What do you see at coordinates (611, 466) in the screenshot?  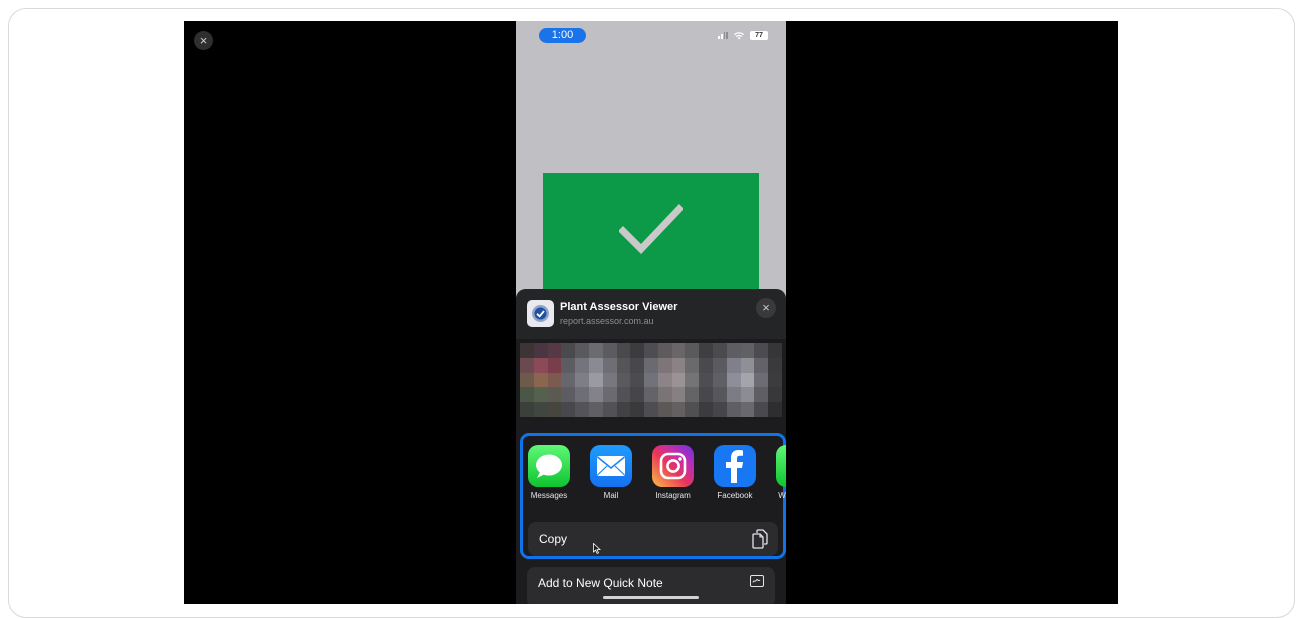 I see `mail-icon` at bounding box center [611, 466].